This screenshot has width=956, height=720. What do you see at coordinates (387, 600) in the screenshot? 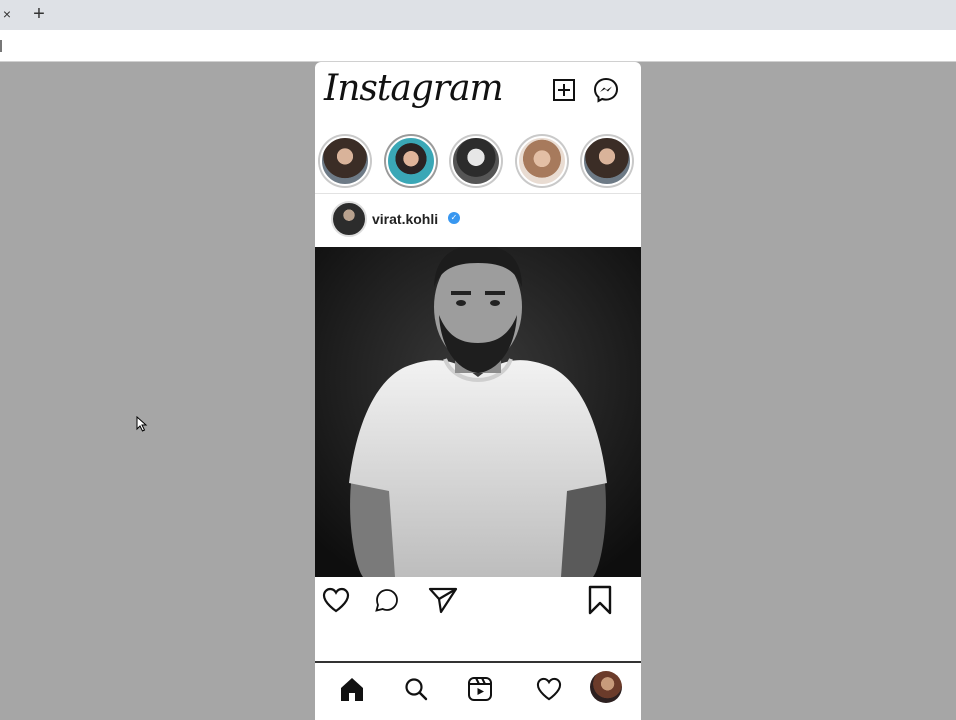
I see `comment-icon` at bounding box center [387, 600].